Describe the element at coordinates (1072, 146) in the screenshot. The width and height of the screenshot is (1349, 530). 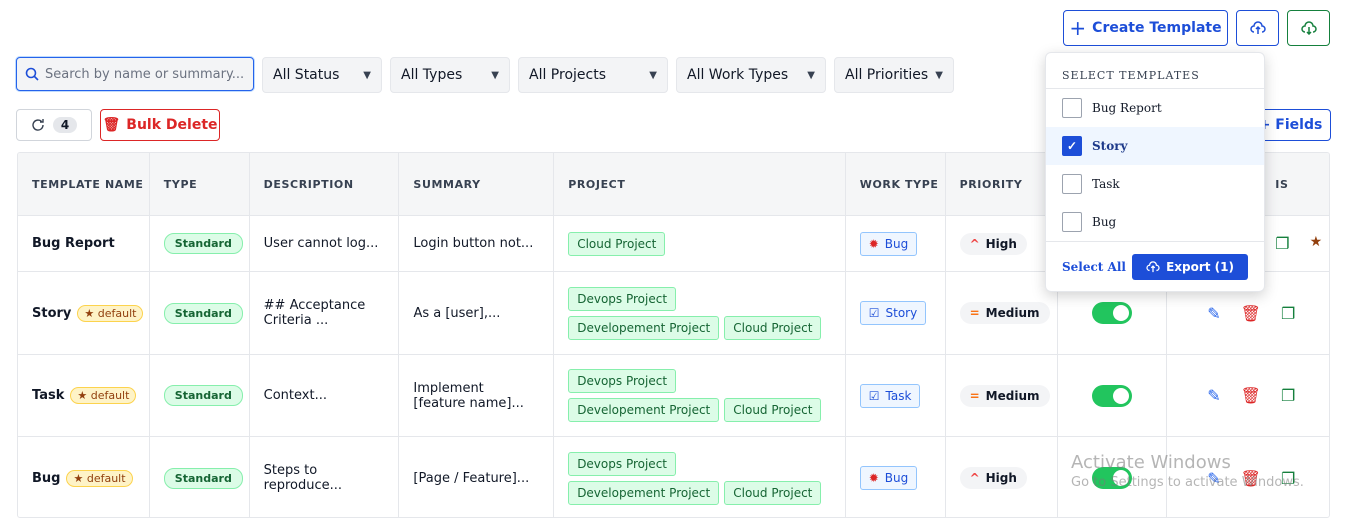
I see `checkbox-checked: ✓` at that location.